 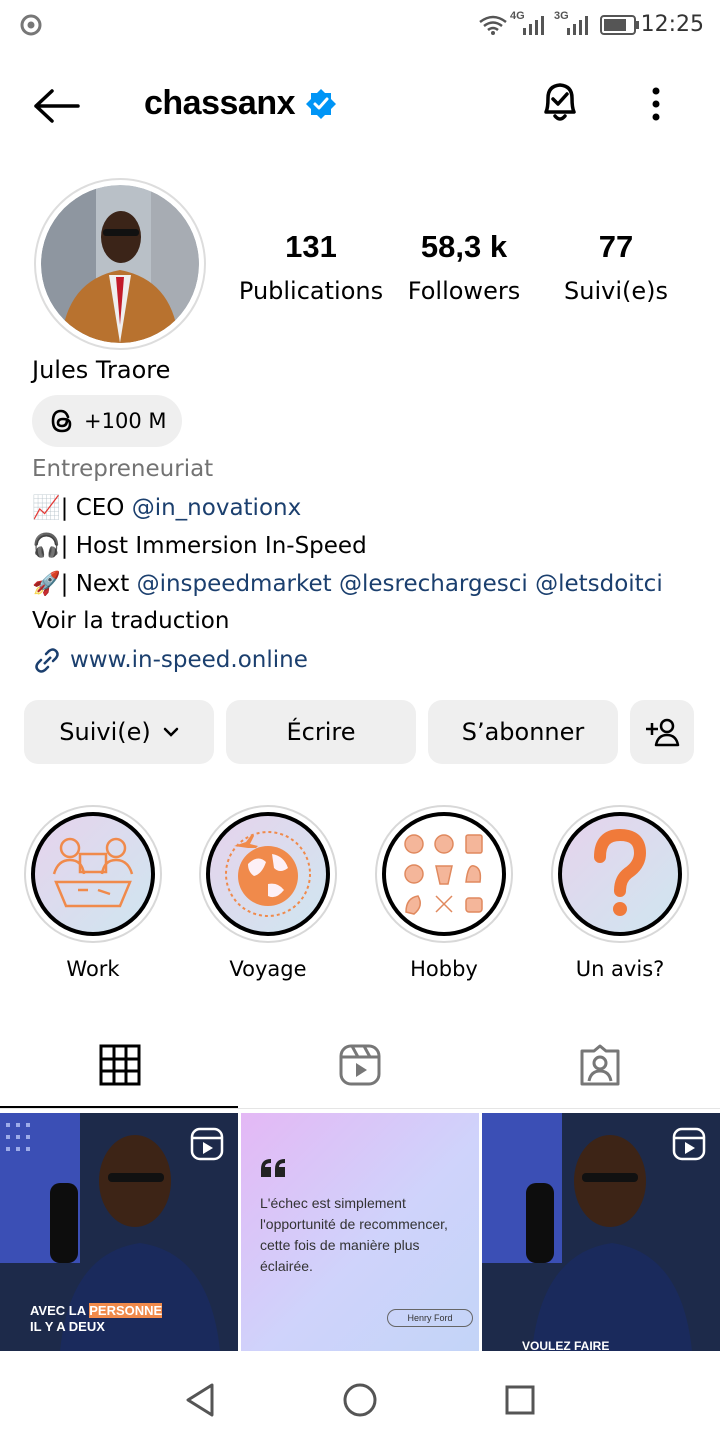 What do you see at coordinates (560, 102) in the screenshot?
I see `notification-bell-icon` at bounding box center [560, 102].